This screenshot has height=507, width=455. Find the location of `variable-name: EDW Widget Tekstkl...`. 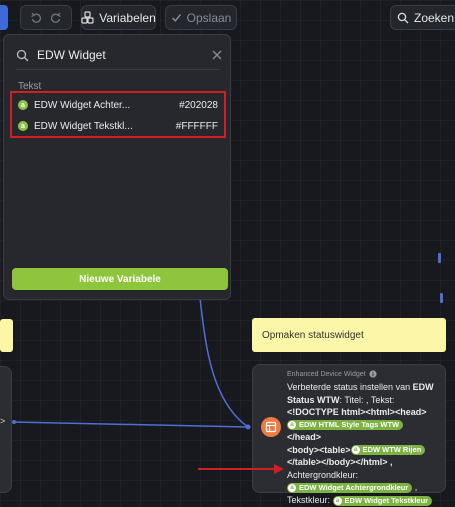

variable-name: EDW Widget Tekstkl... is located at coordinates (83, 126).